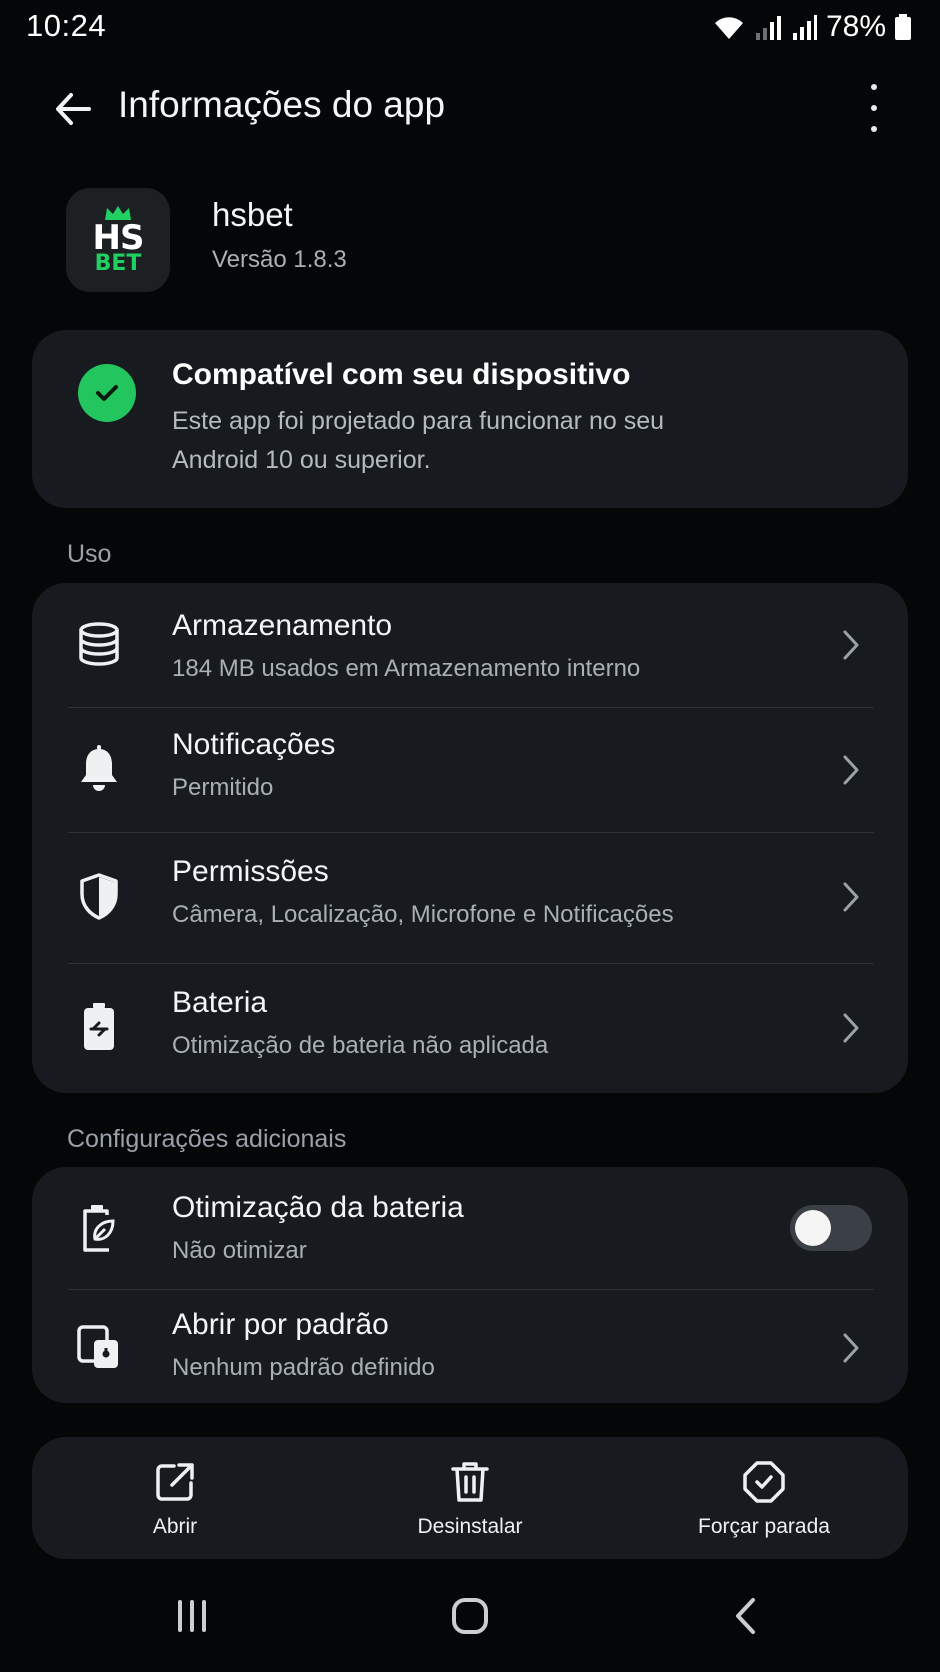  I want to click on battery-optimization-title: Otimização da bateria, so click(318, 1207).